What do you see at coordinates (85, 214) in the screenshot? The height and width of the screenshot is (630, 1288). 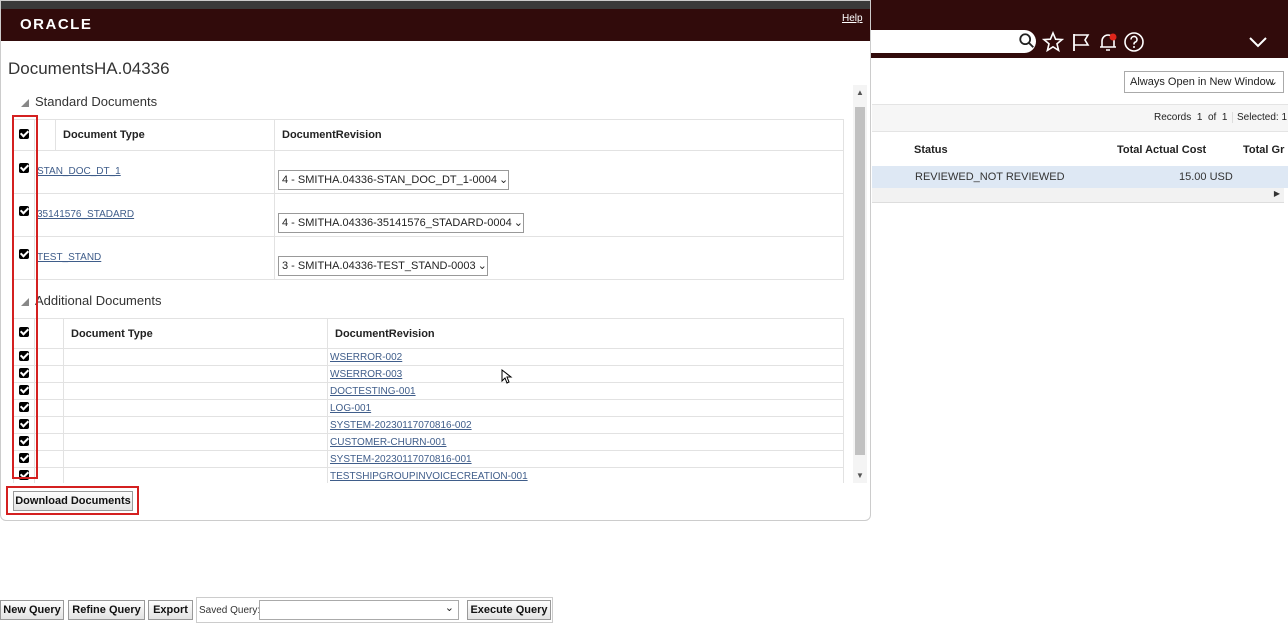 I see `document-type-link: 35141576_STADARD` at bounding box center [85, 214].